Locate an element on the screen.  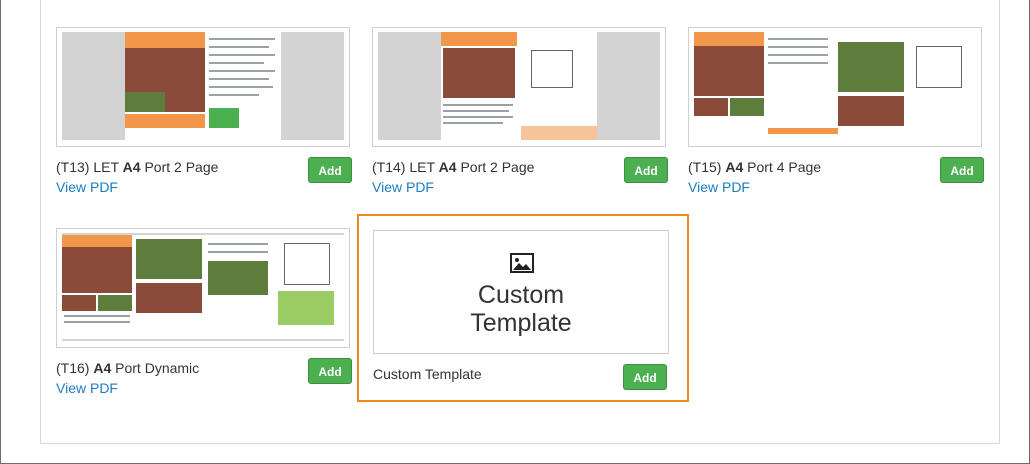
custom-template-title: Custom Template is located at coordinates (521, 309).